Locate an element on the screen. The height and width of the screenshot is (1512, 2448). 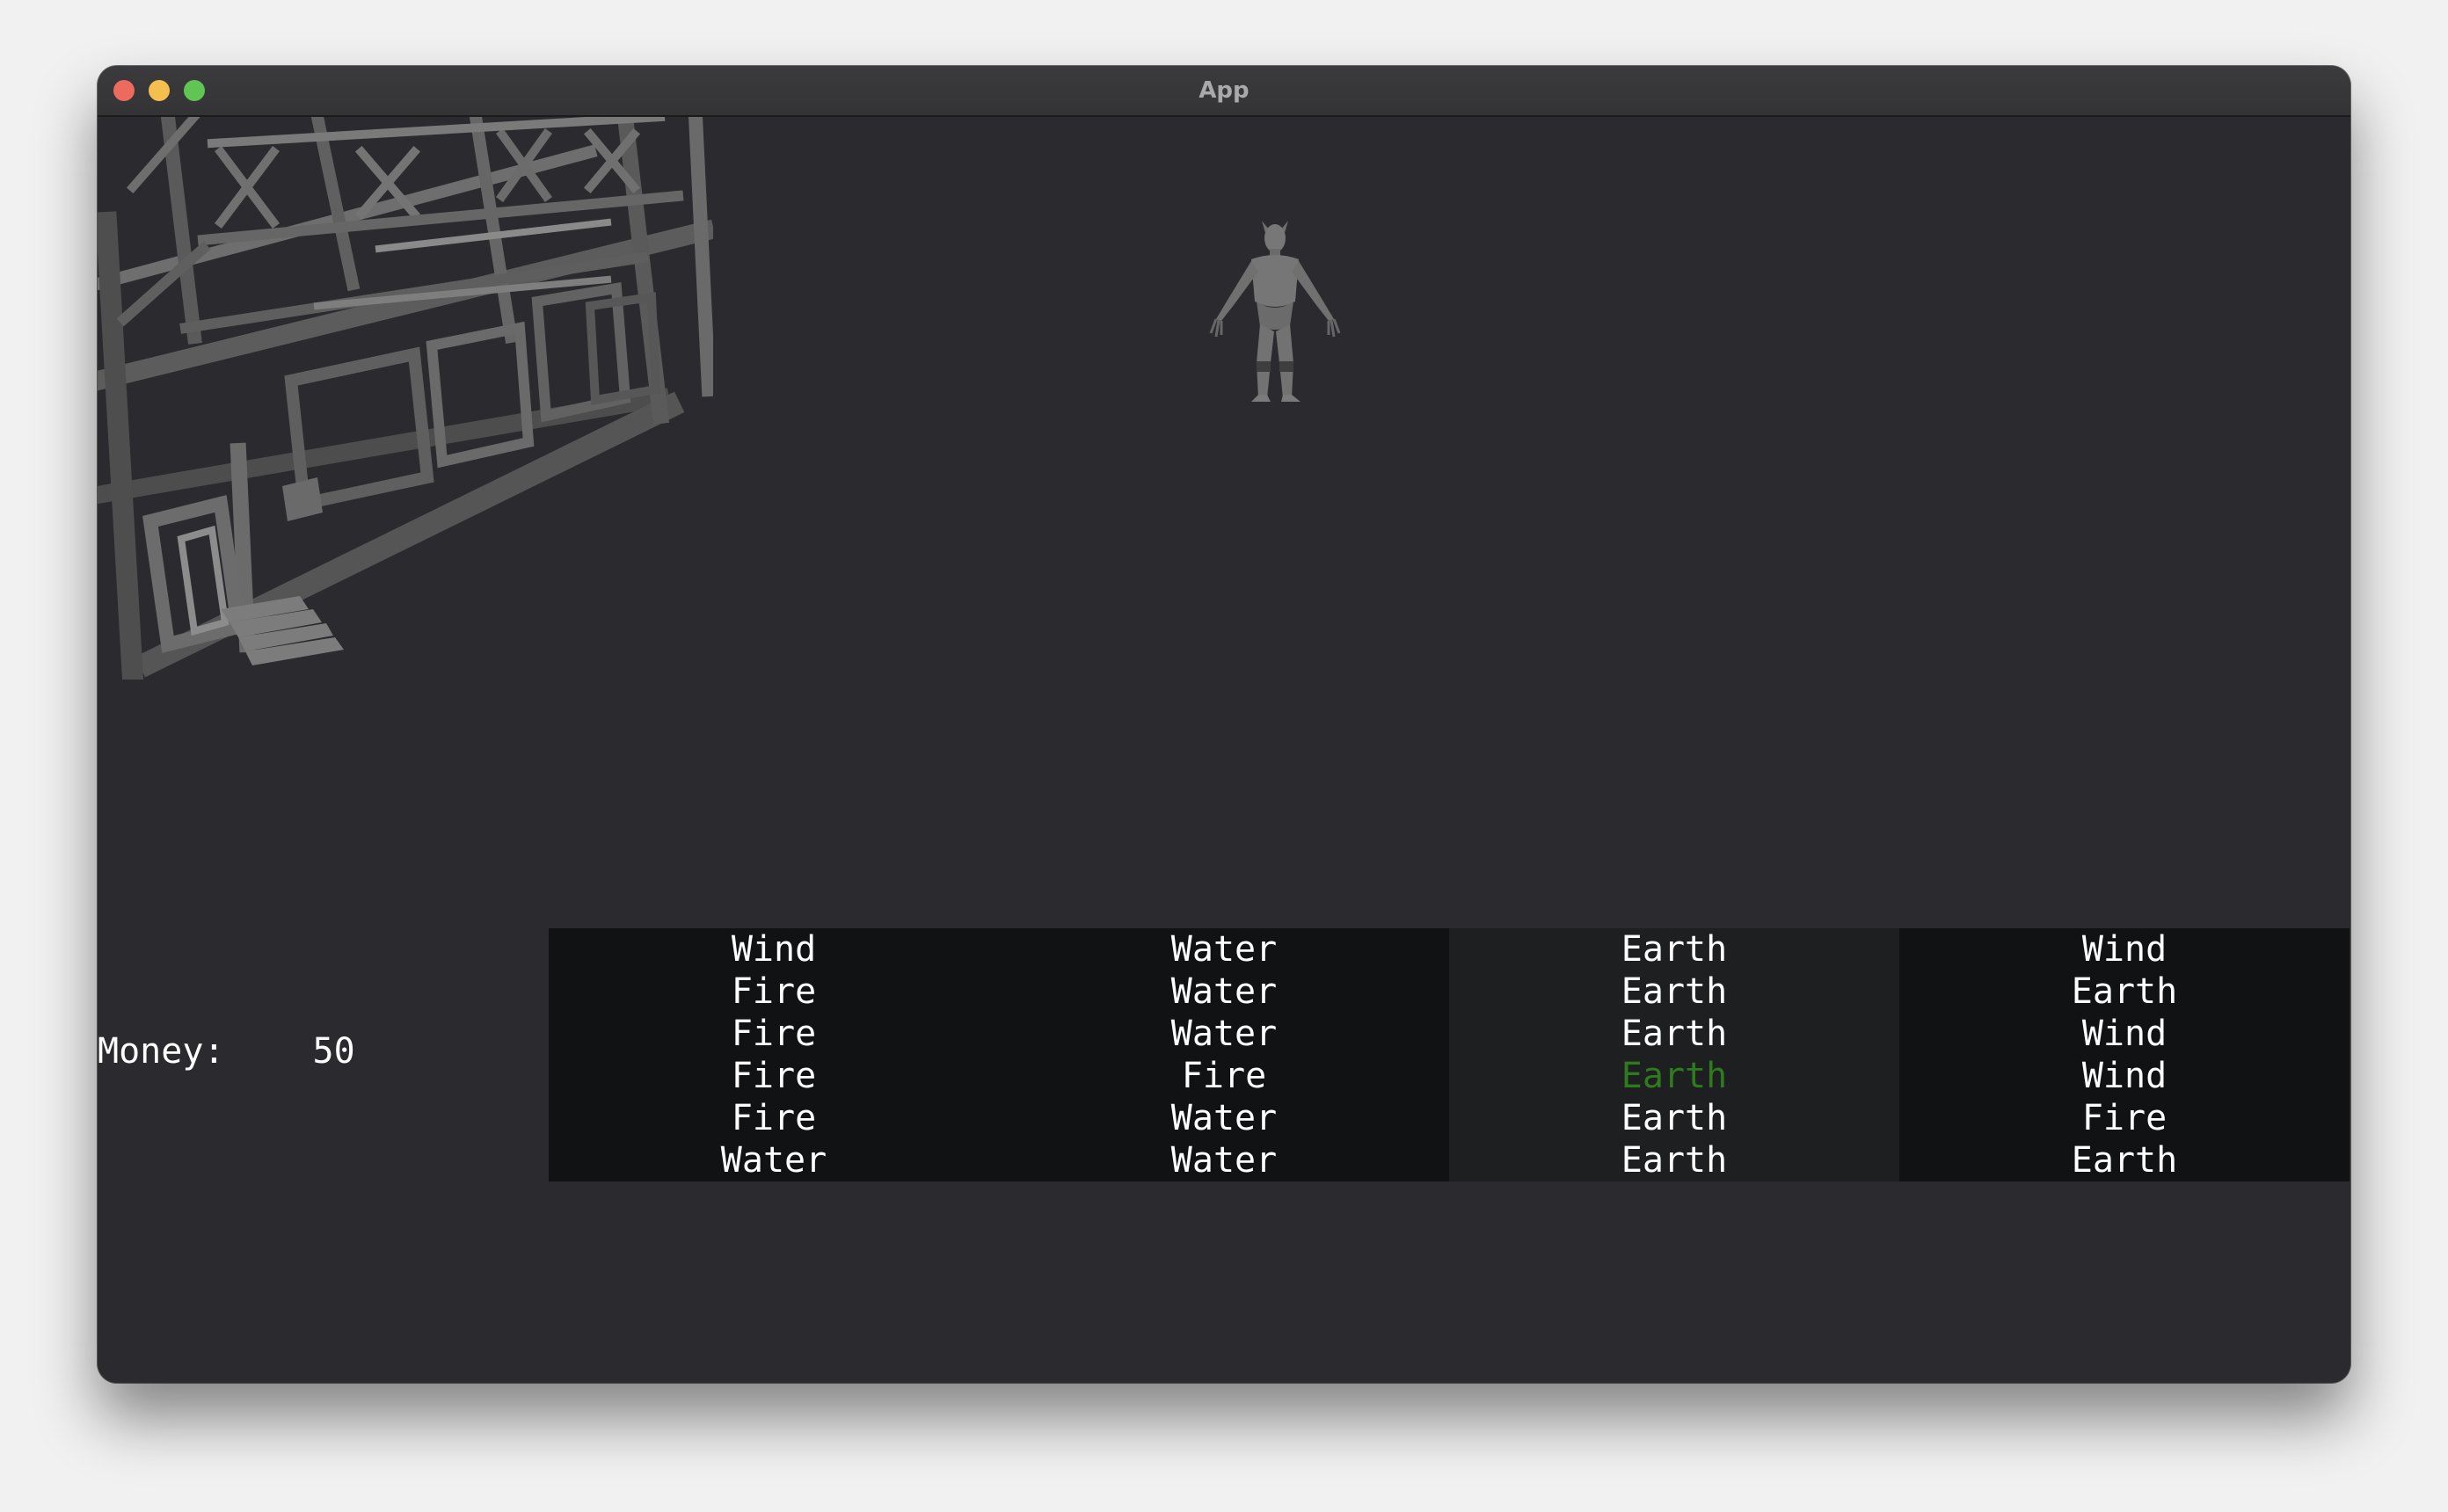
reel-symbol-highlighted: Earth is located at coordinates (1674, 1076).